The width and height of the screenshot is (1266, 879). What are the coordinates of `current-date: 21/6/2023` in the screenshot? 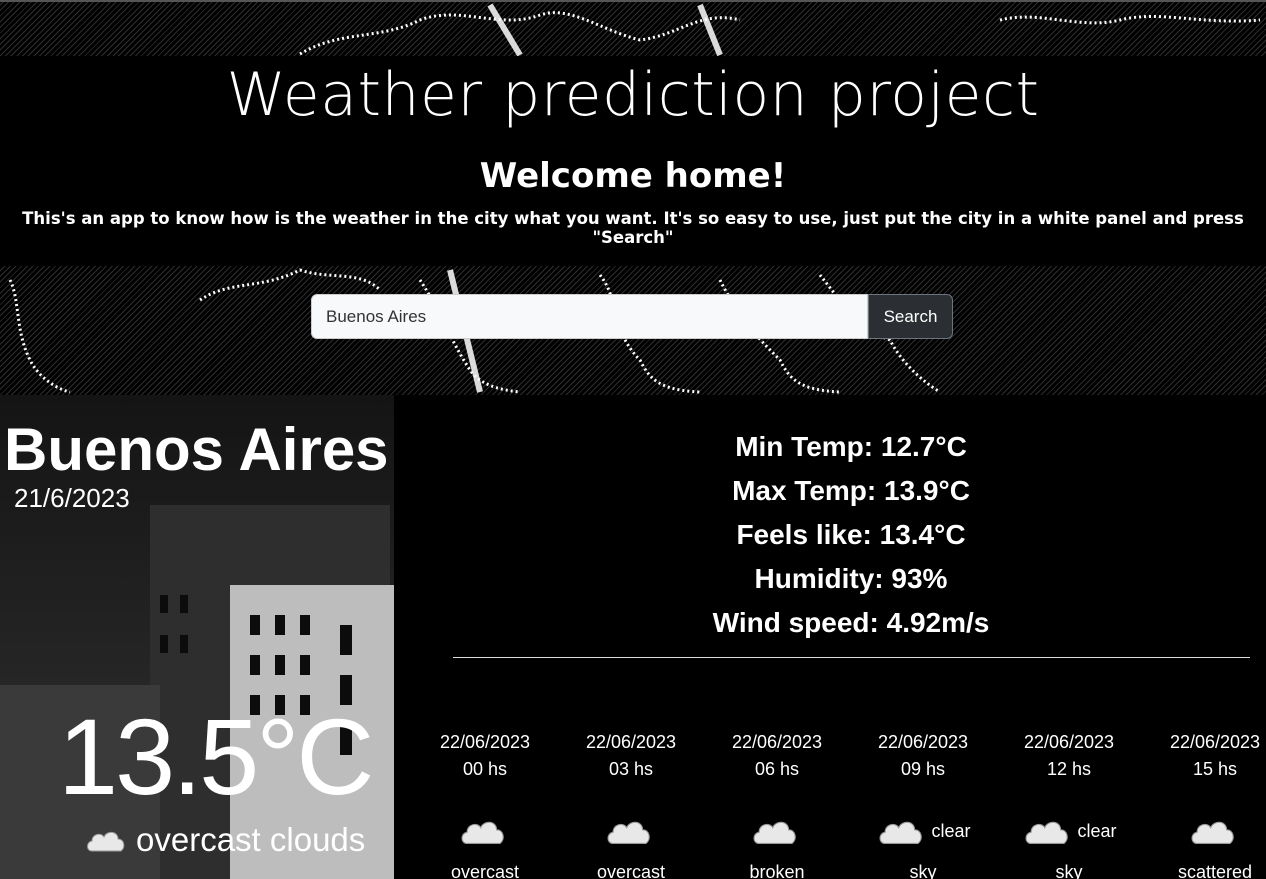 It's located at (72, 498).